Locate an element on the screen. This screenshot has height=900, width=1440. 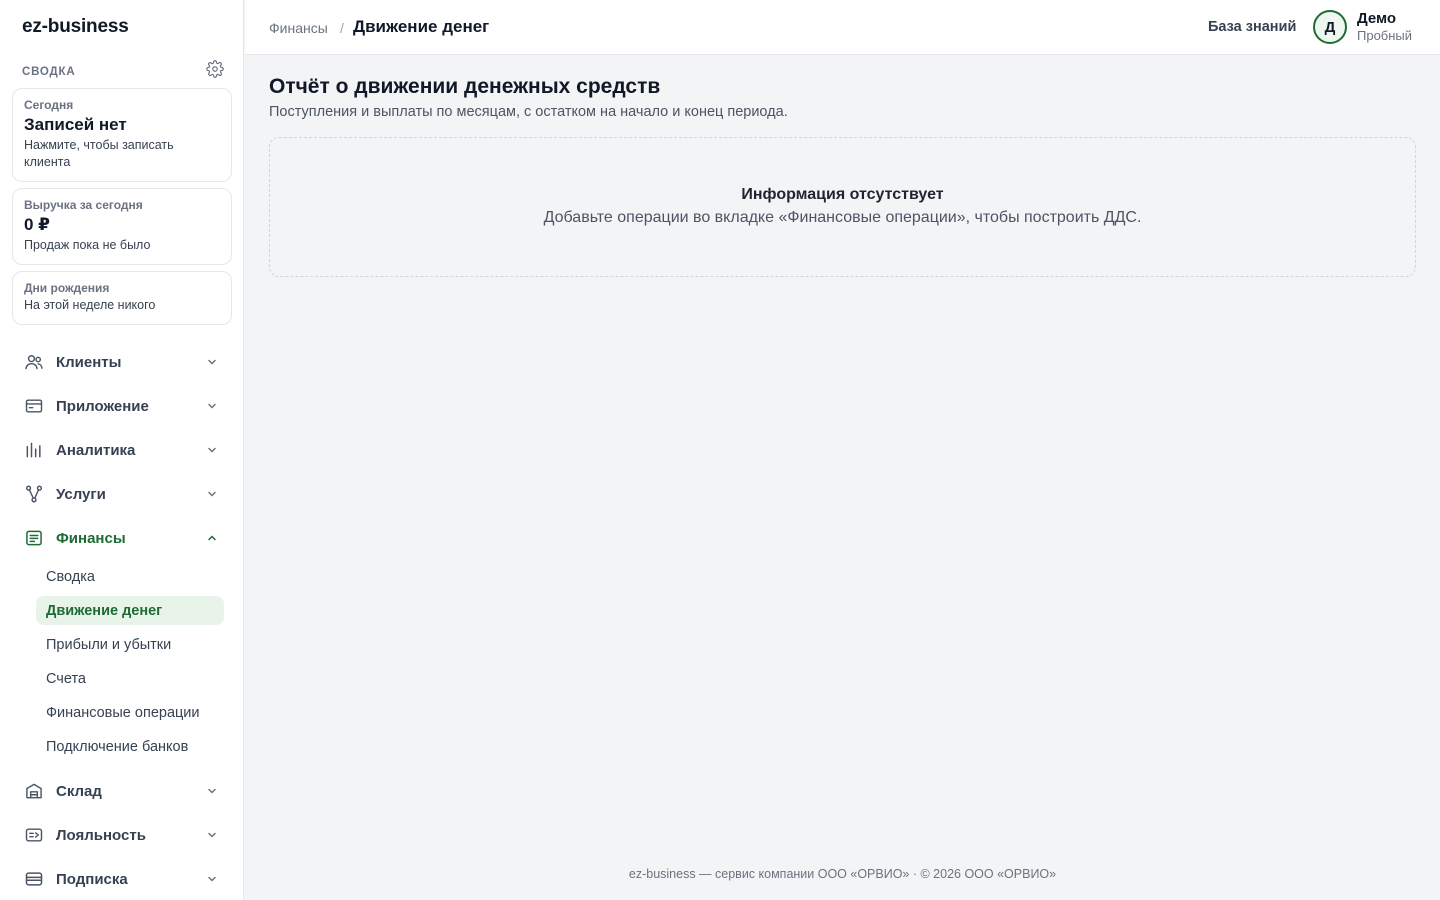
gear-icon is located at coordinates (215, 69).